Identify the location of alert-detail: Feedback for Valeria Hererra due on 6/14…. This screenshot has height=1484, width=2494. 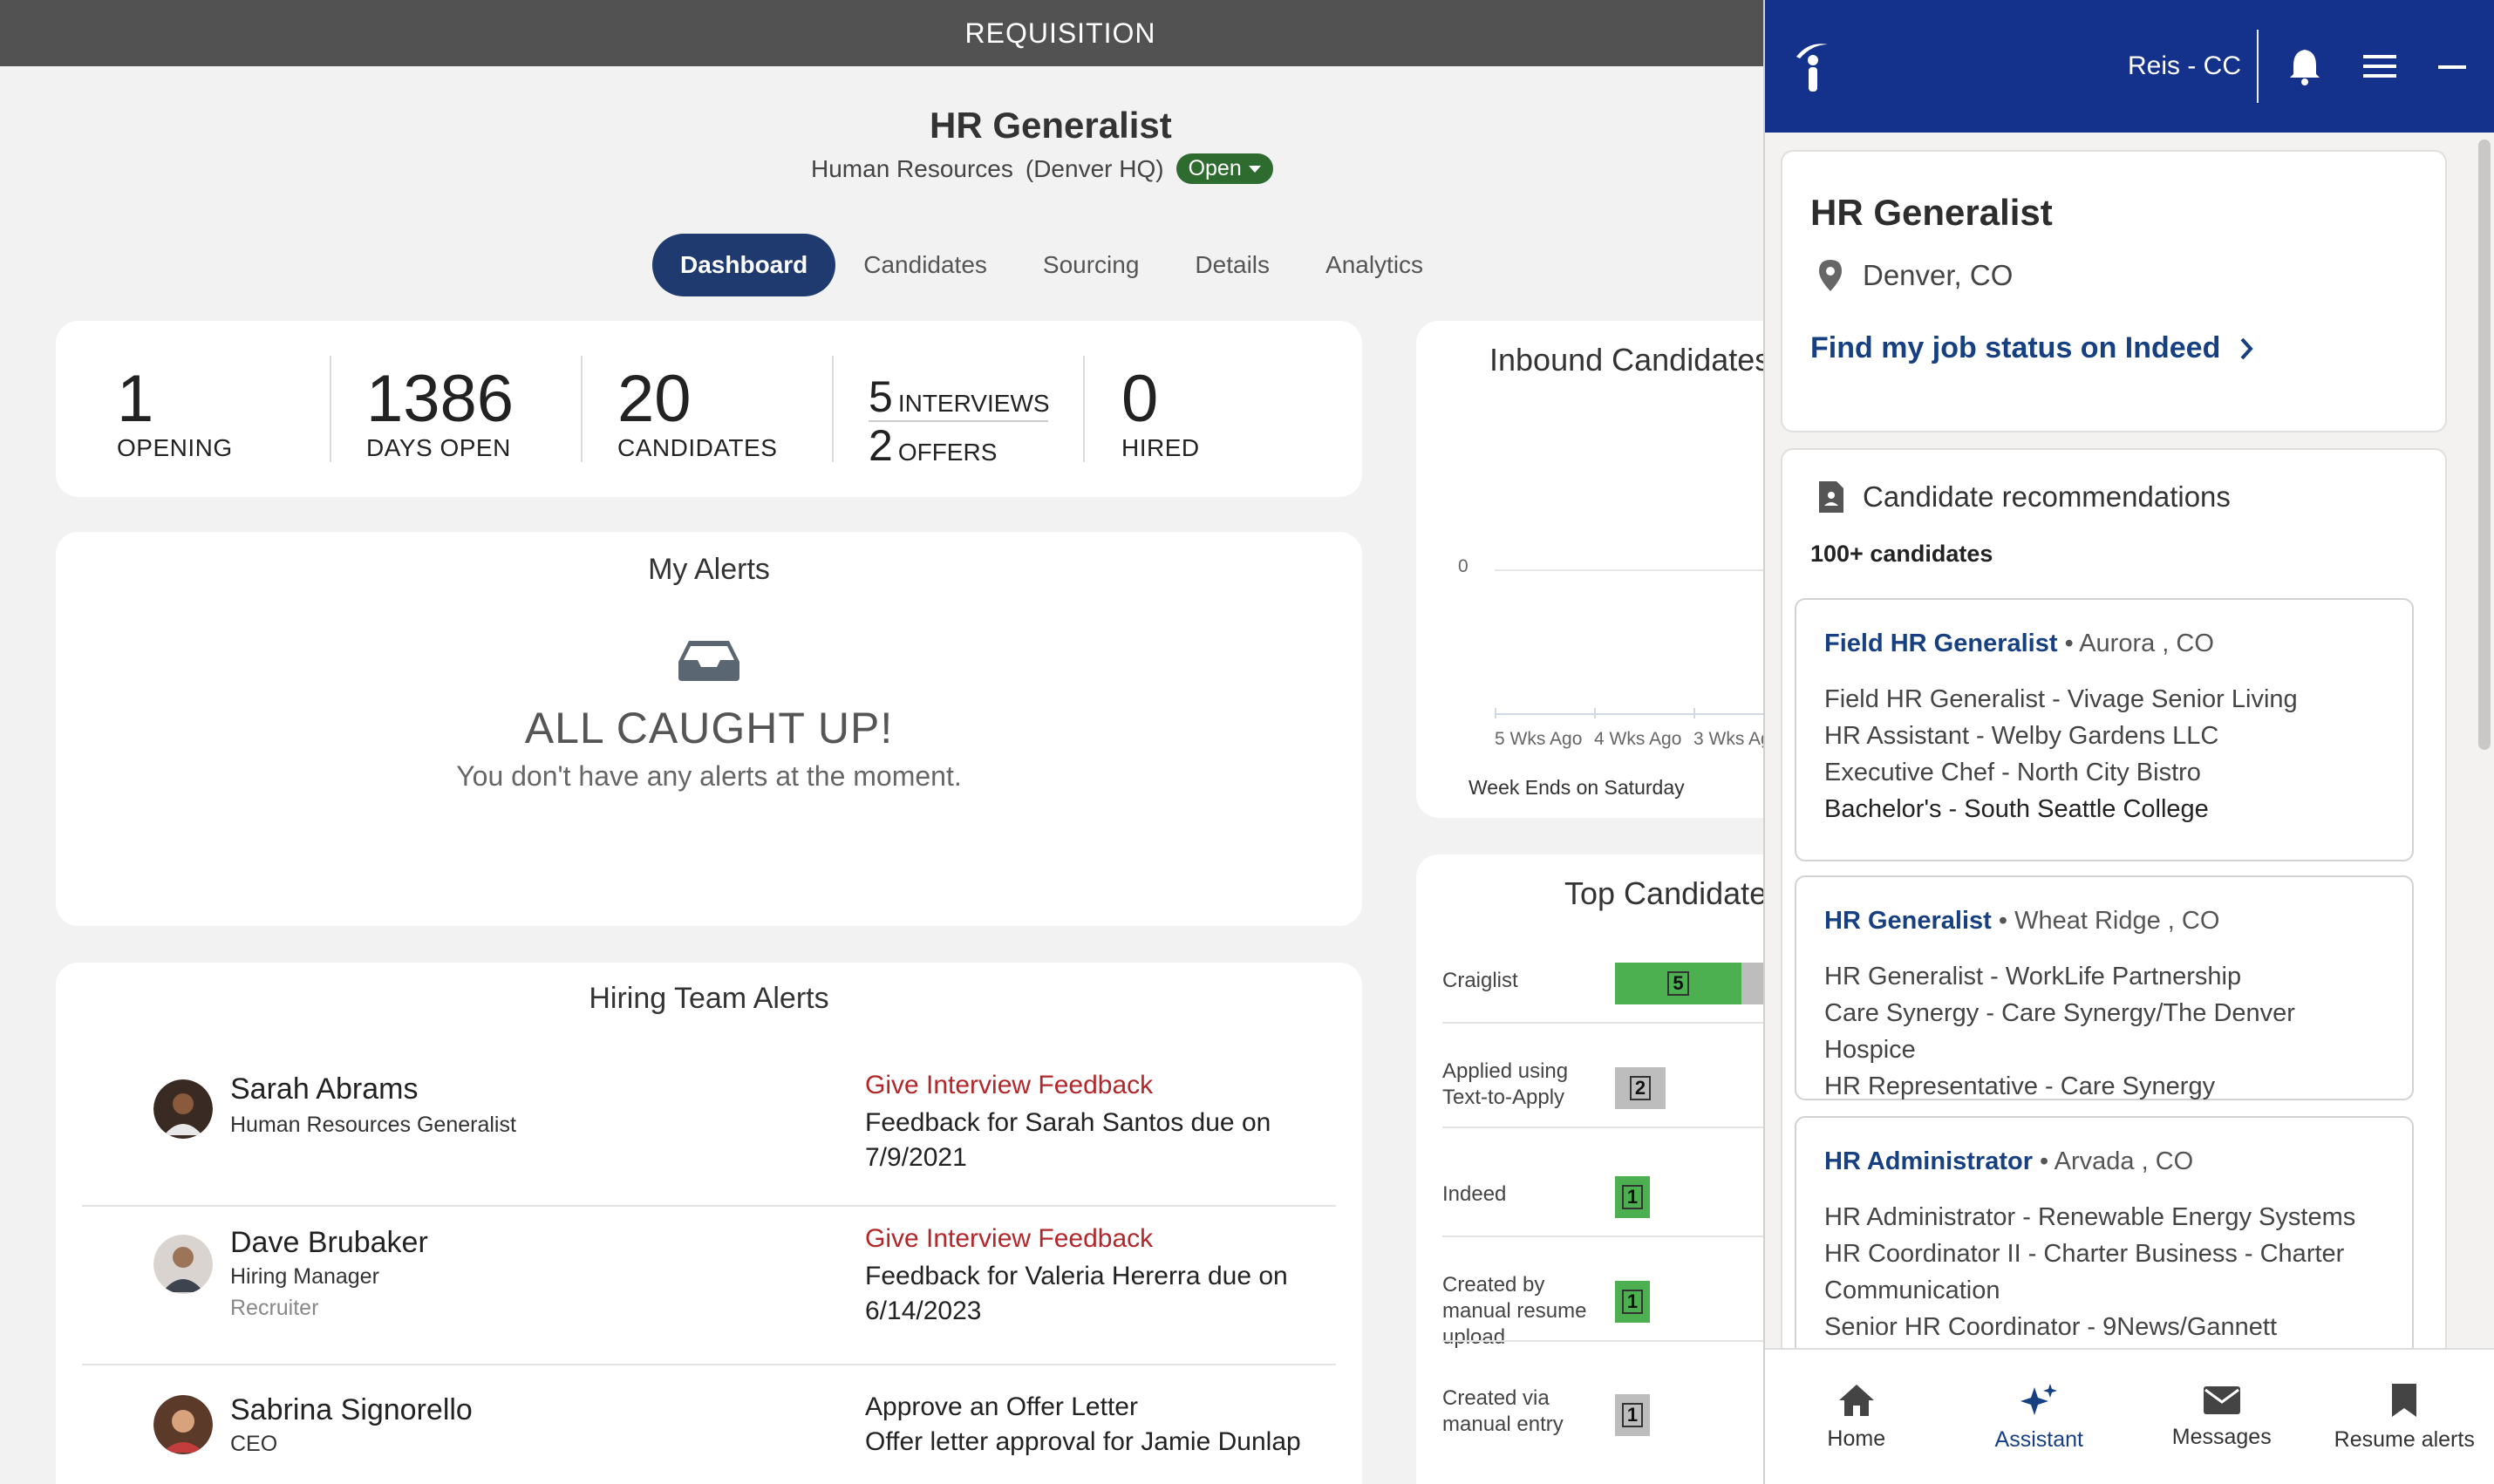
(1076, 1293).